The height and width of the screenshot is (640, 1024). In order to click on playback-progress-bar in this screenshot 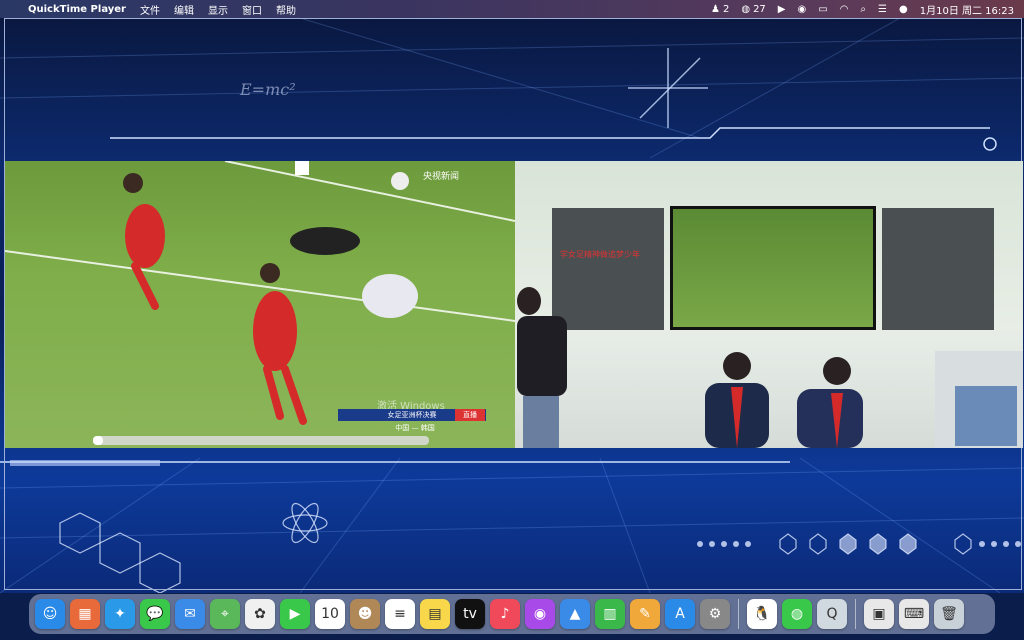, I will do `click(261, 440)`.